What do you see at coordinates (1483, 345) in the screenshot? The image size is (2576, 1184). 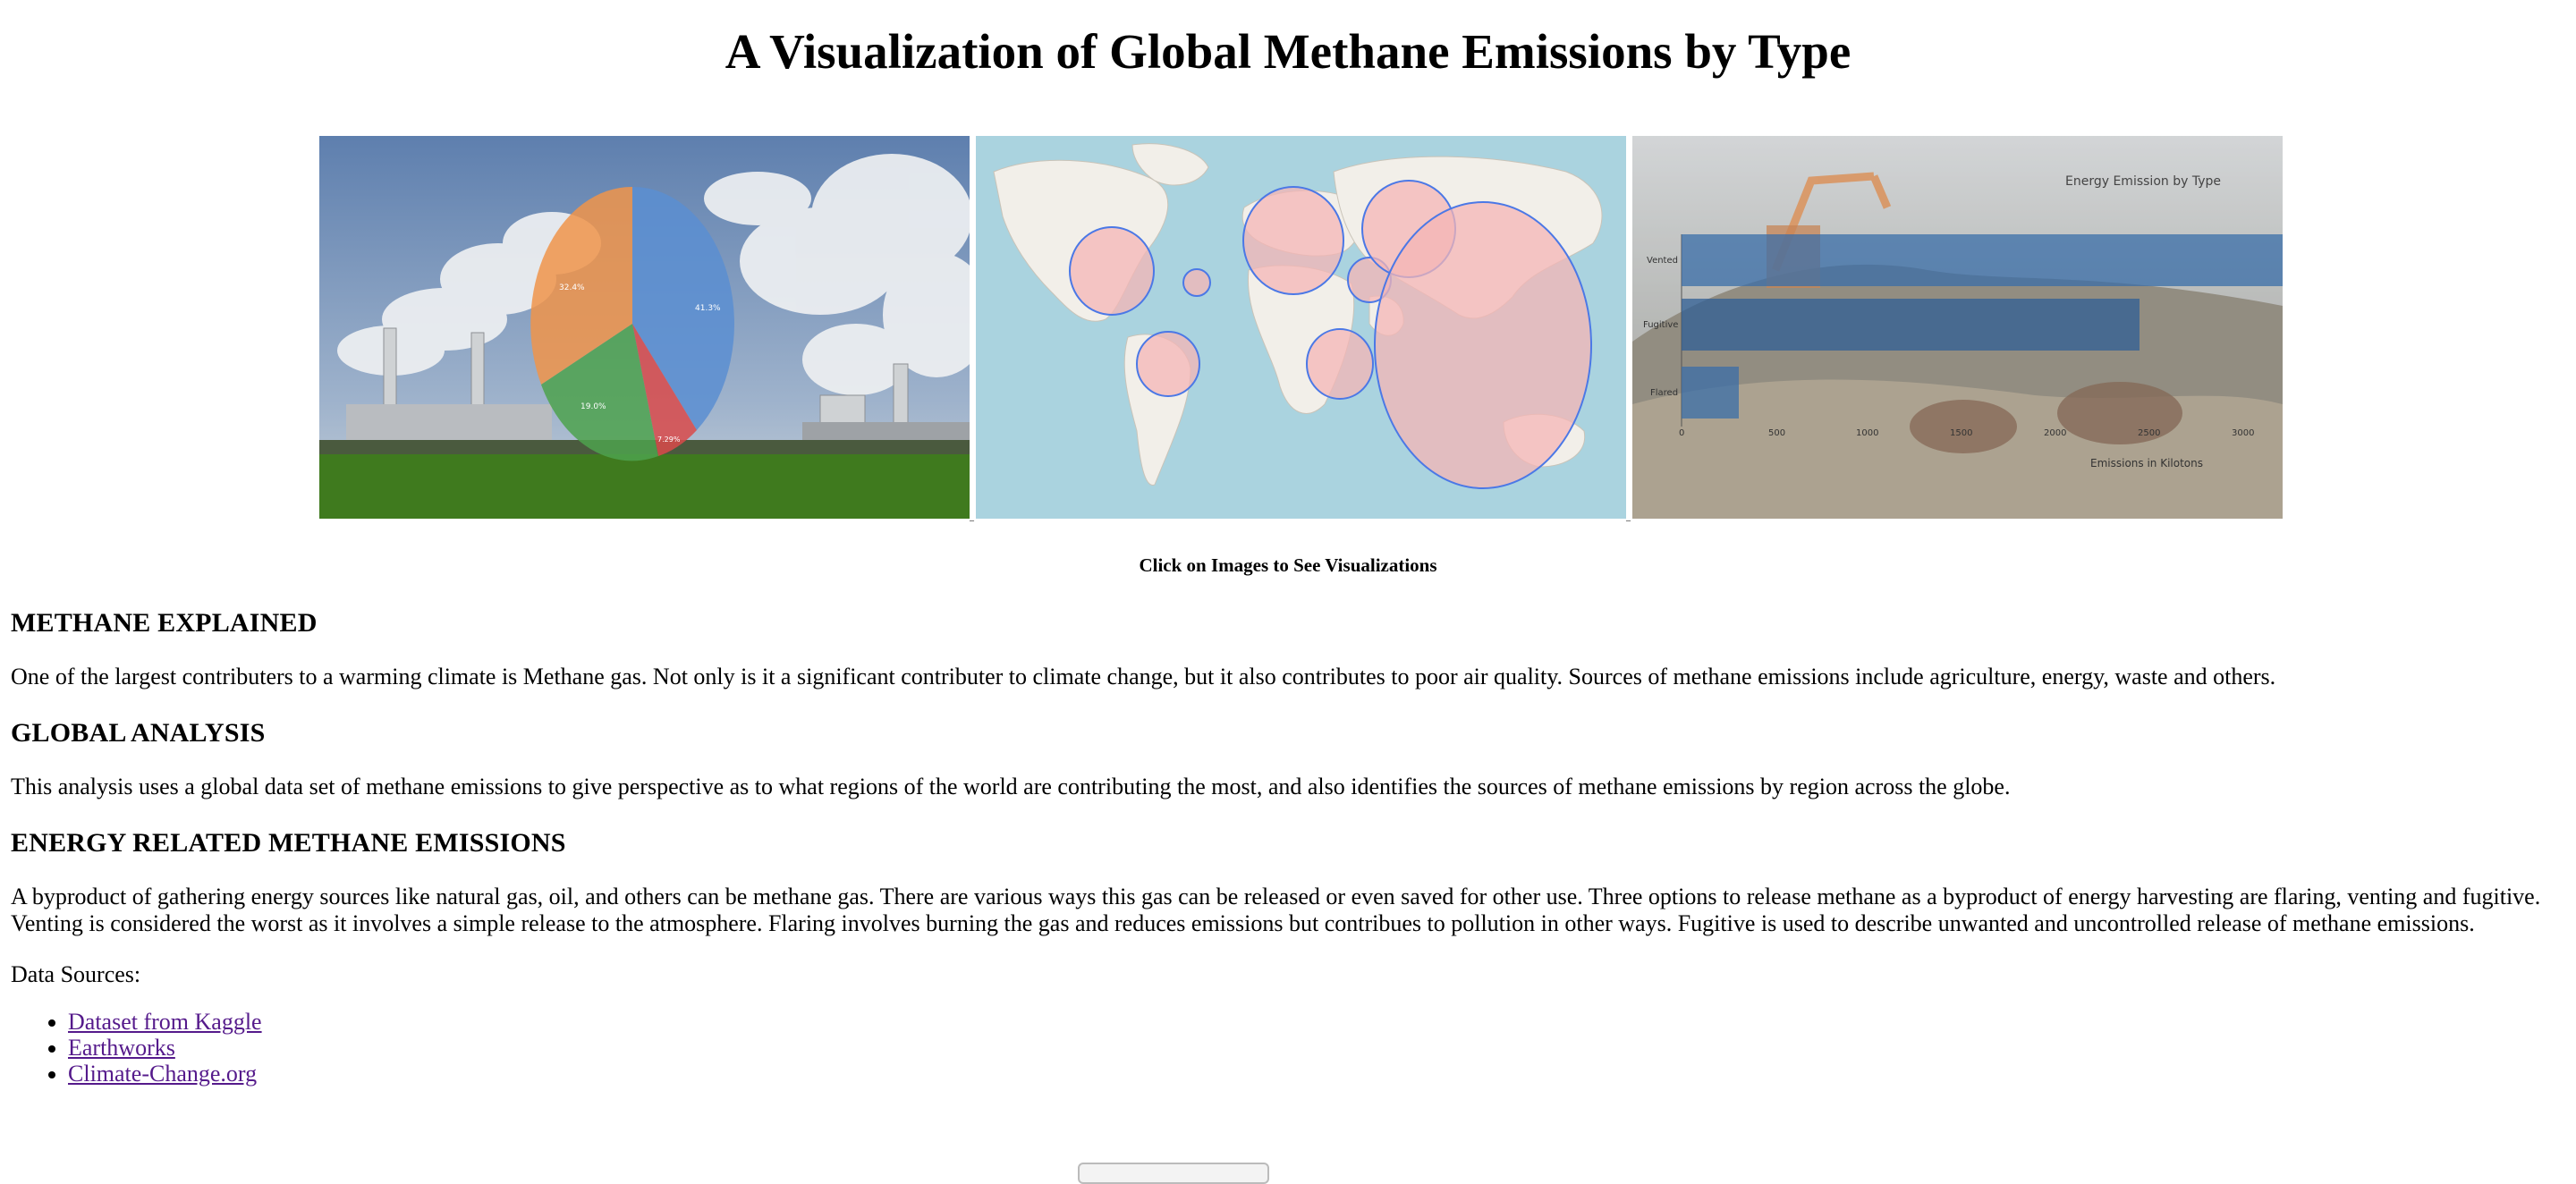 I see `bubble-asia-pacific` at bounding box center [1483, 345].